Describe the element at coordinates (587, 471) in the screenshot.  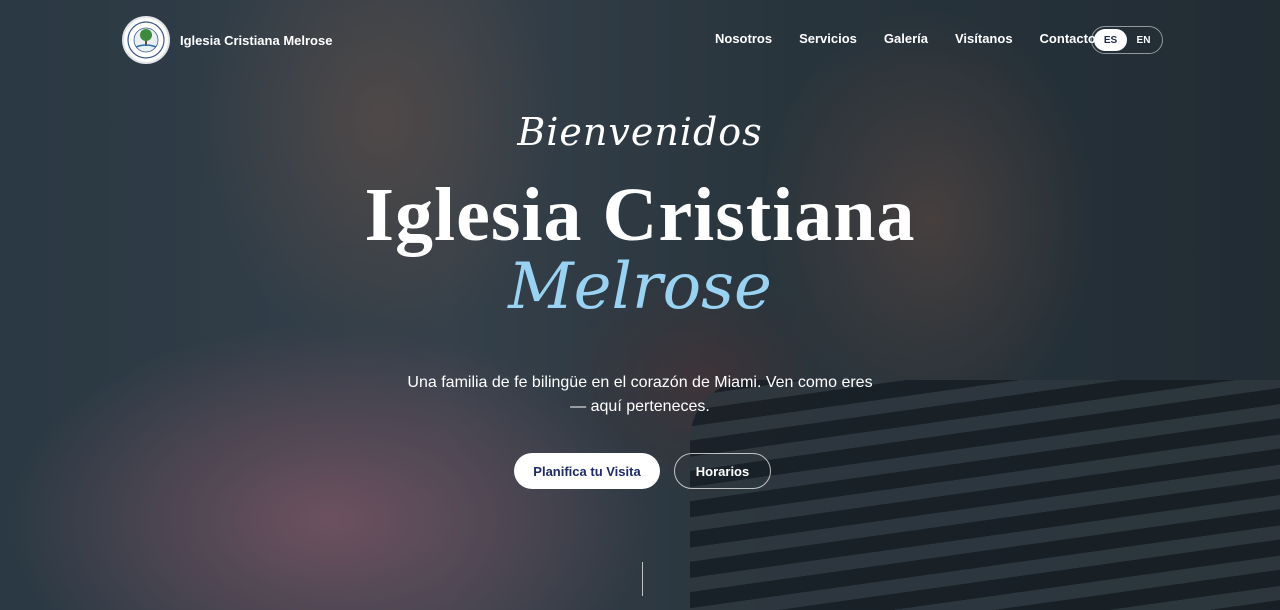
I see `plan-visit-button: Planifica tu Visita` at that location.